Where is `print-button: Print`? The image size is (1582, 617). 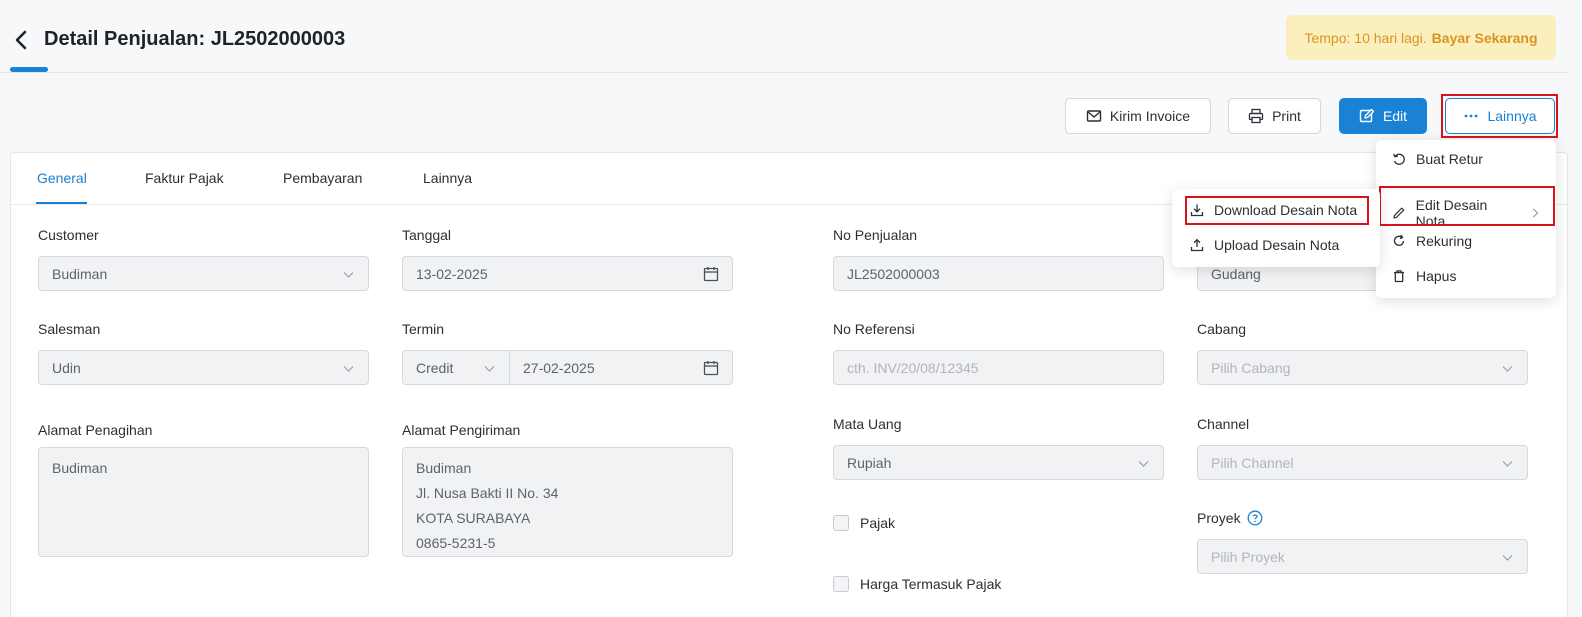 print-button: Print is located at coordinates (1274, 116).